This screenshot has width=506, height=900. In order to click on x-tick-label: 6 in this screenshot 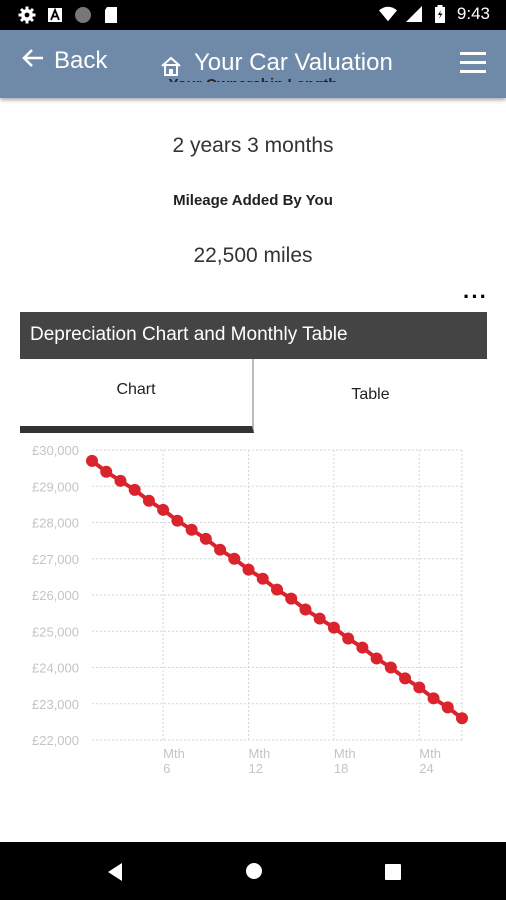, I will do `click(166, 768)`.